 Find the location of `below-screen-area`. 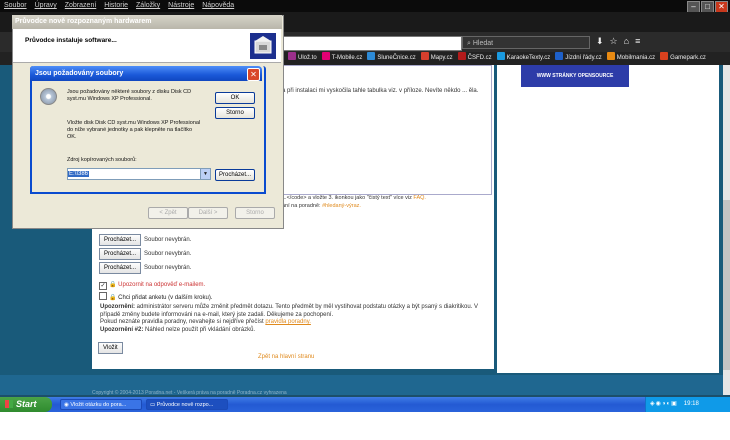

below-screen-area is located at coordinates (365, 426).